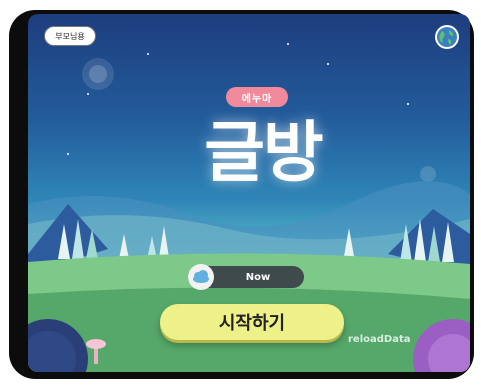  I want to click on cloud-icon, so click(201, 276).